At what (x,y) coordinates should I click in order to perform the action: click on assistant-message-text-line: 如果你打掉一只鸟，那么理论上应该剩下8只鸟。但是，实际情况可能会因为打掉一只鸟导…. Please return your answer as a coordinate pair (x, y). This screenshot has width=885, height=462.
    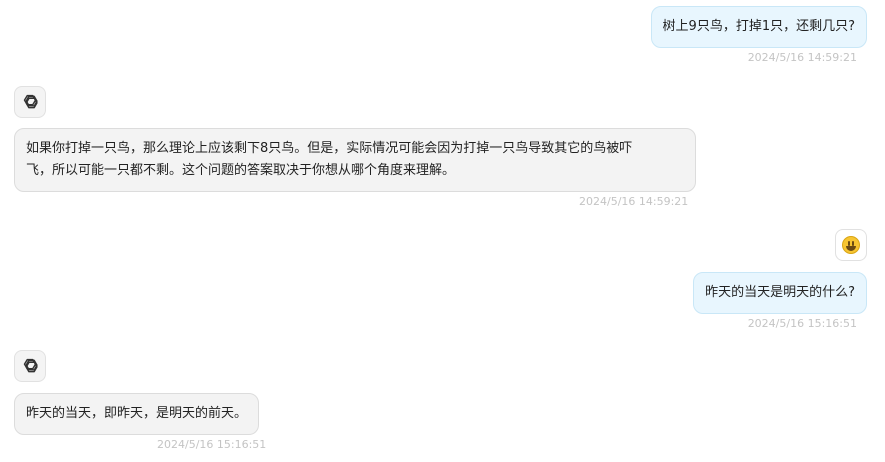
    Looking at the image, I should click on (329, 148).